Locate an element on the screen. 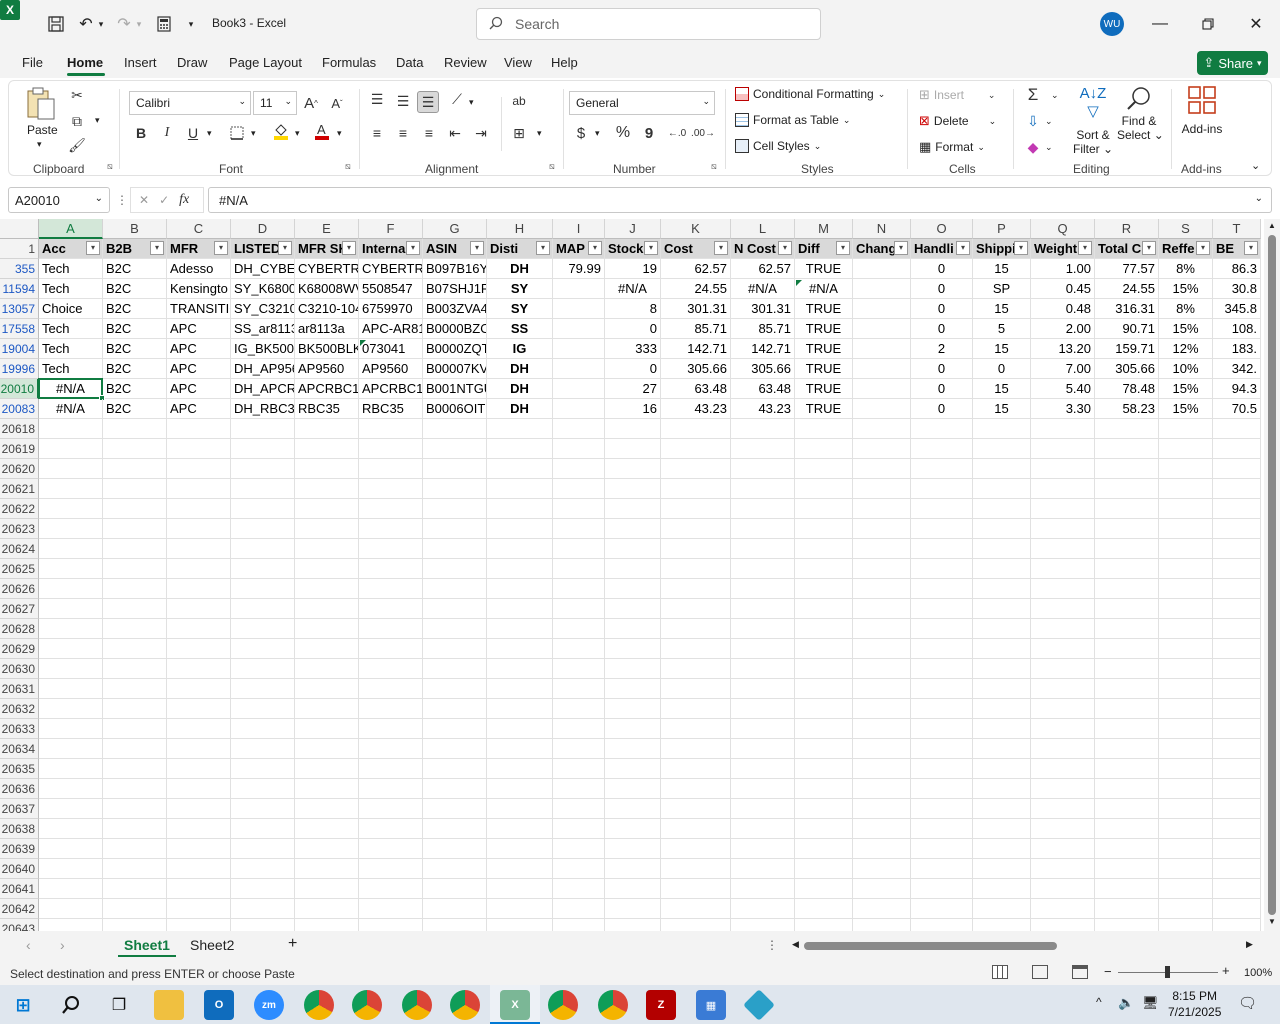  vertical-scrollbar: ▲ ▼ is located at coordinates (1272, 575).